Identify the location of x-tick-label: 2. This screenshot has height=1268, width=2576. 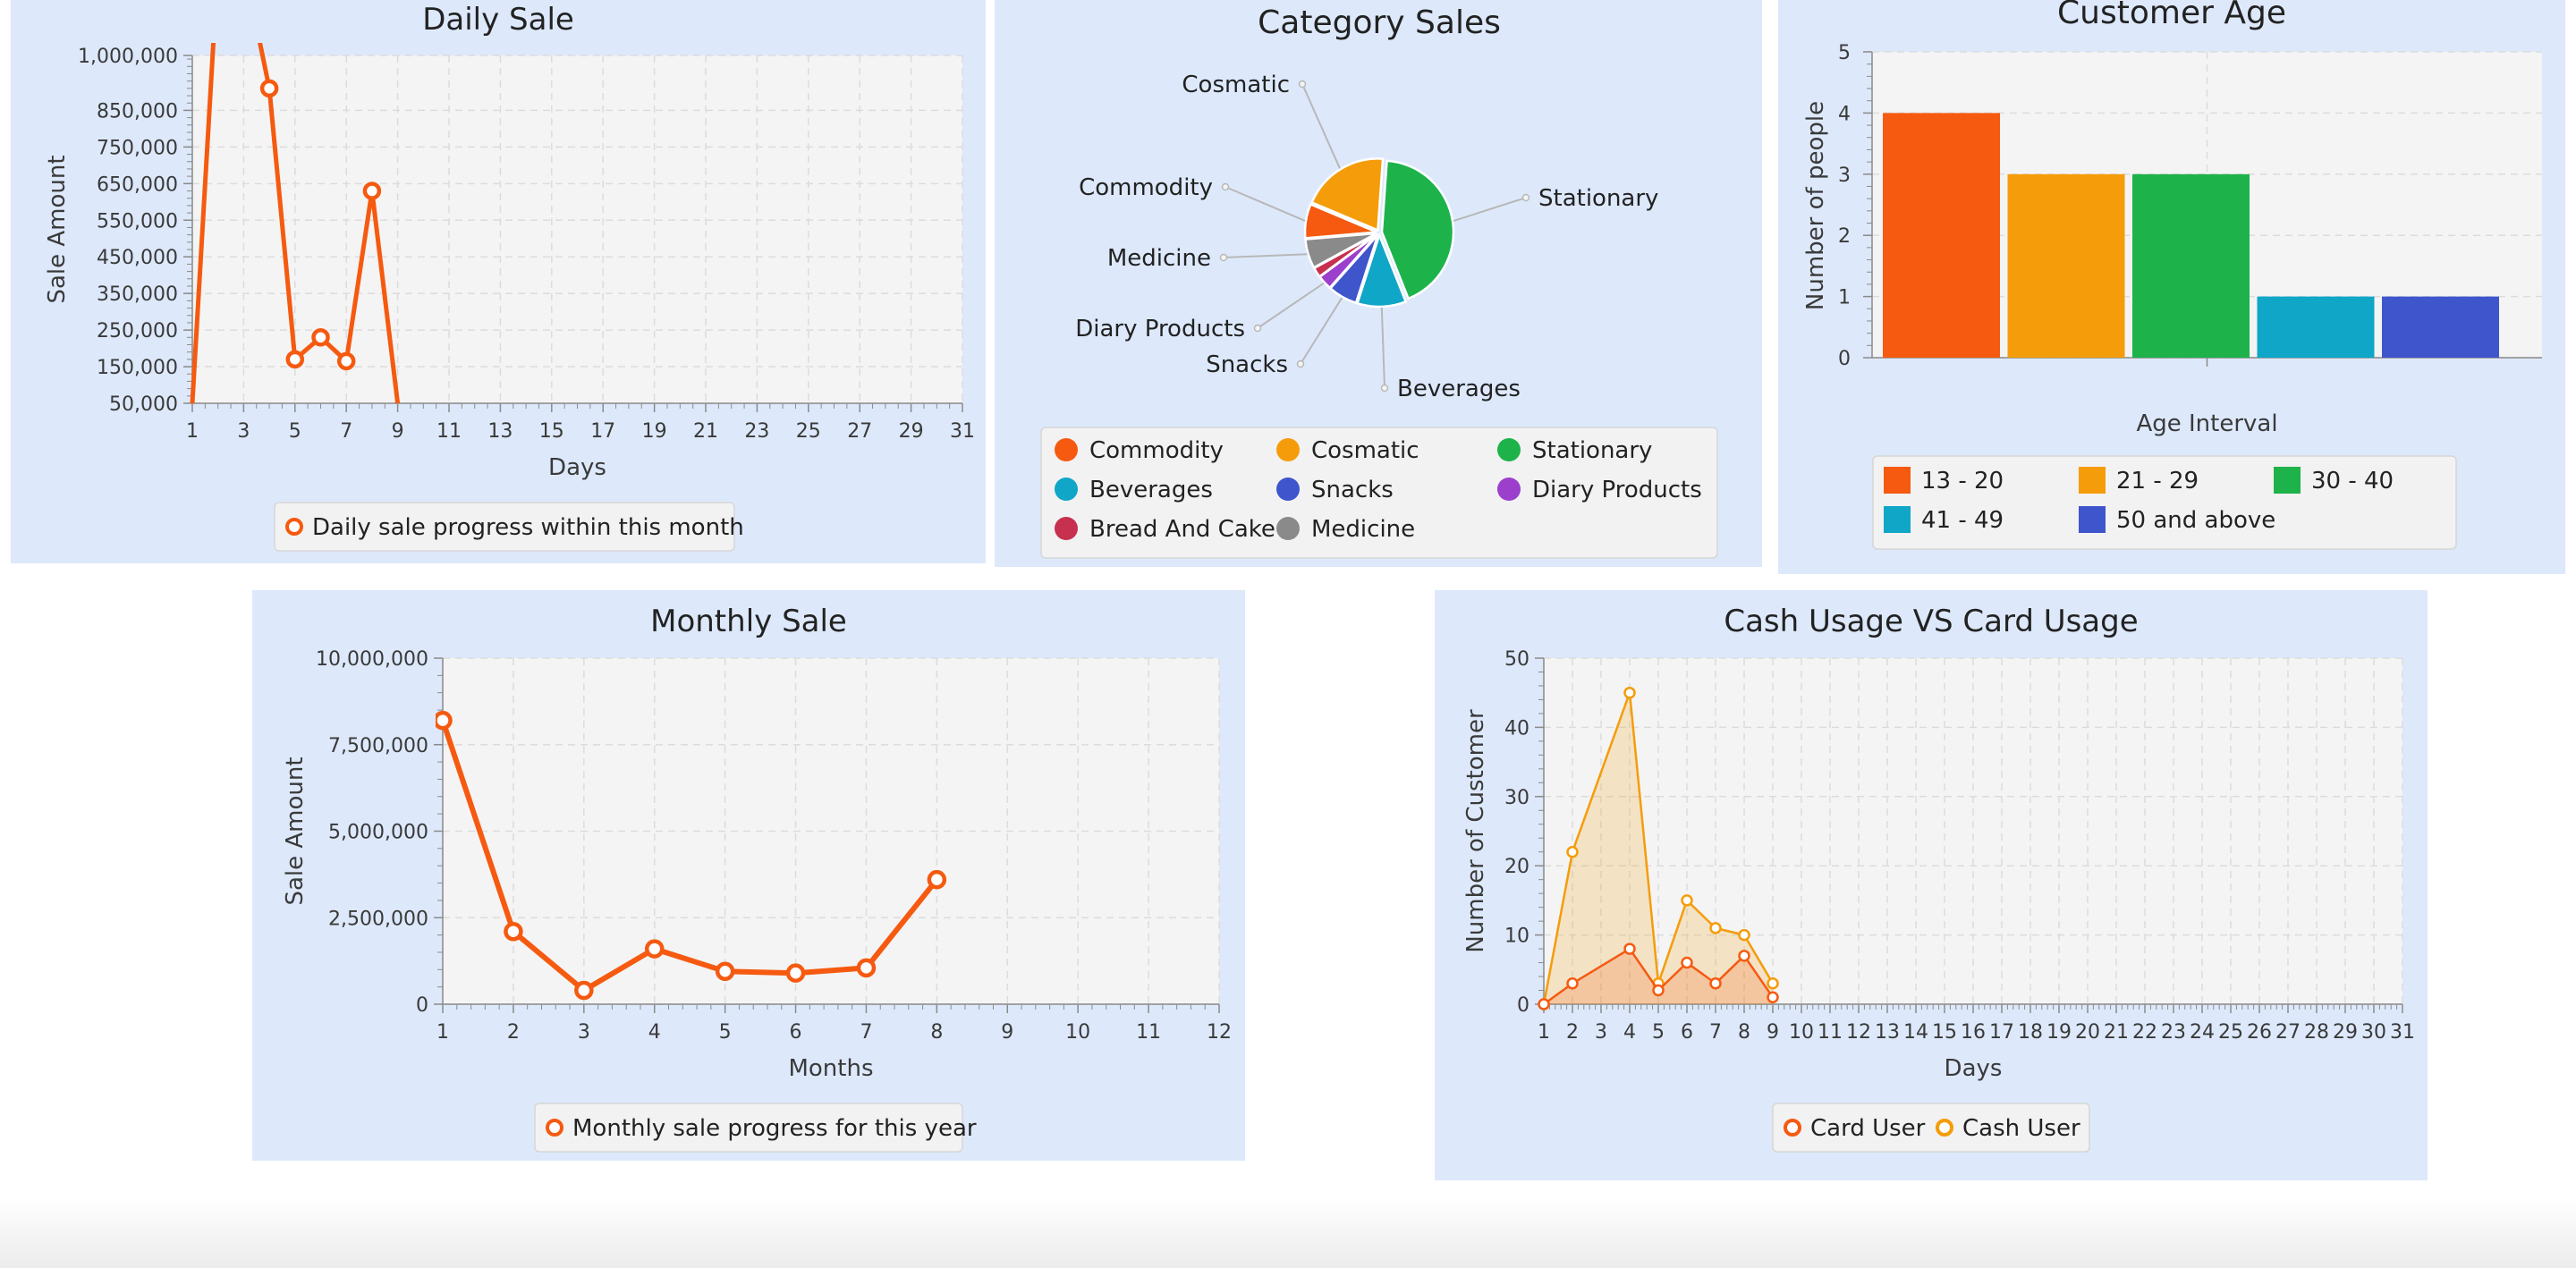
(513, 1032).